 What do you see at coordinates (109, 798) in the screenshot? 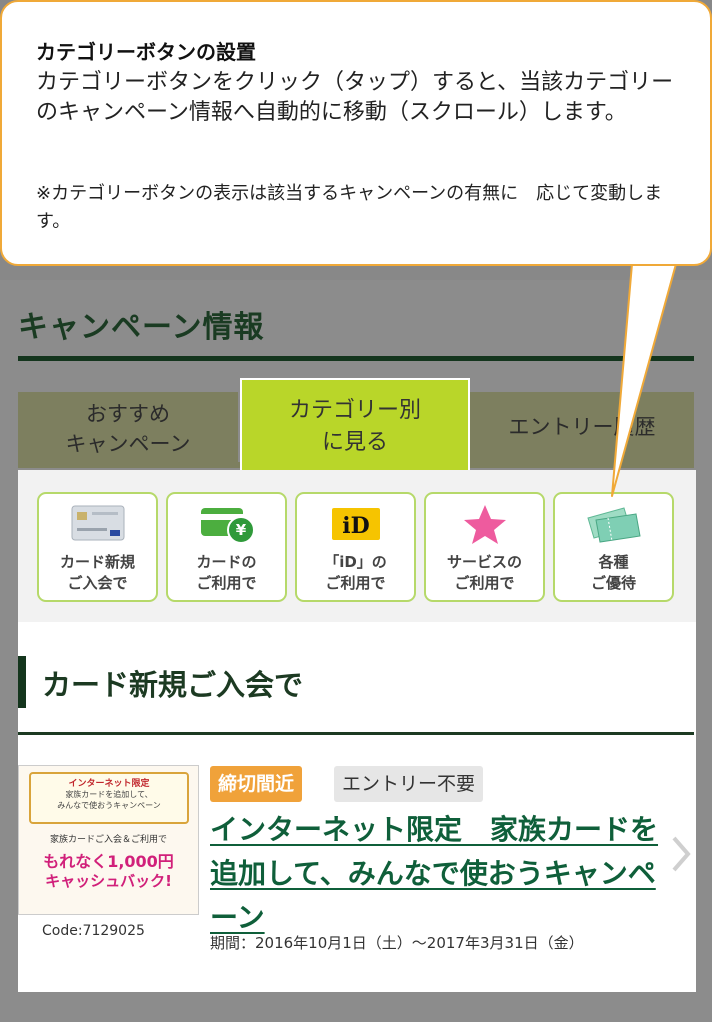
I see `thumbnail-banner: インターネット限定 家族カードを追加して、 みんなで使おうキャンペーン` at bounding box center [109, 798].